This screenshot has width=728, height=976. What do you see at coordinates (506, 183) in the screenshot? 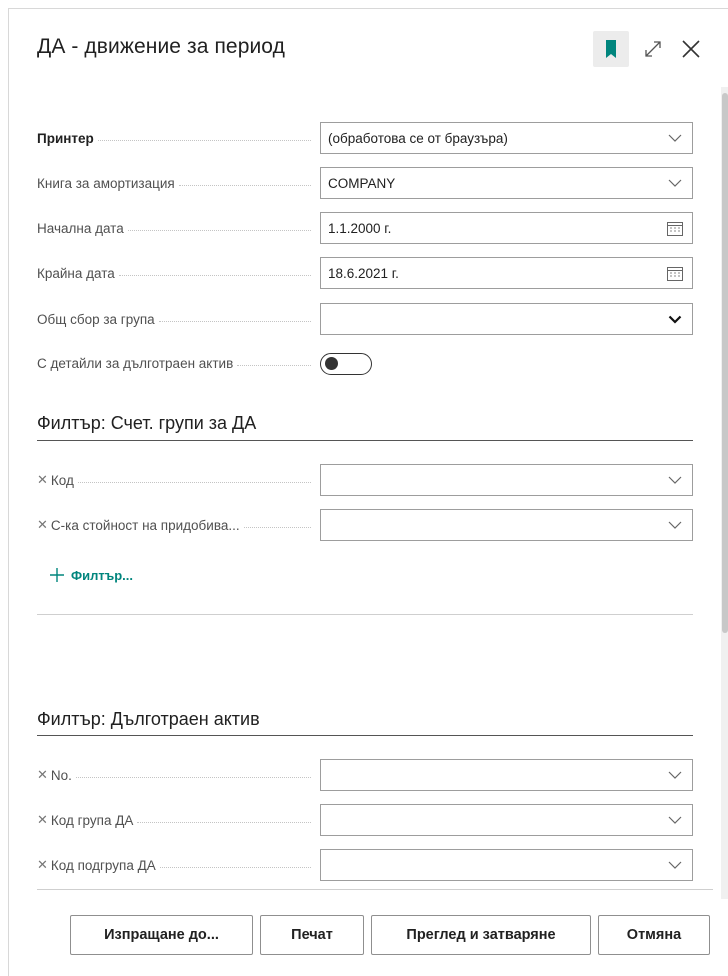
I see `depreciation-book-dropdown: COMPANY` at bounding box center [506, 183].